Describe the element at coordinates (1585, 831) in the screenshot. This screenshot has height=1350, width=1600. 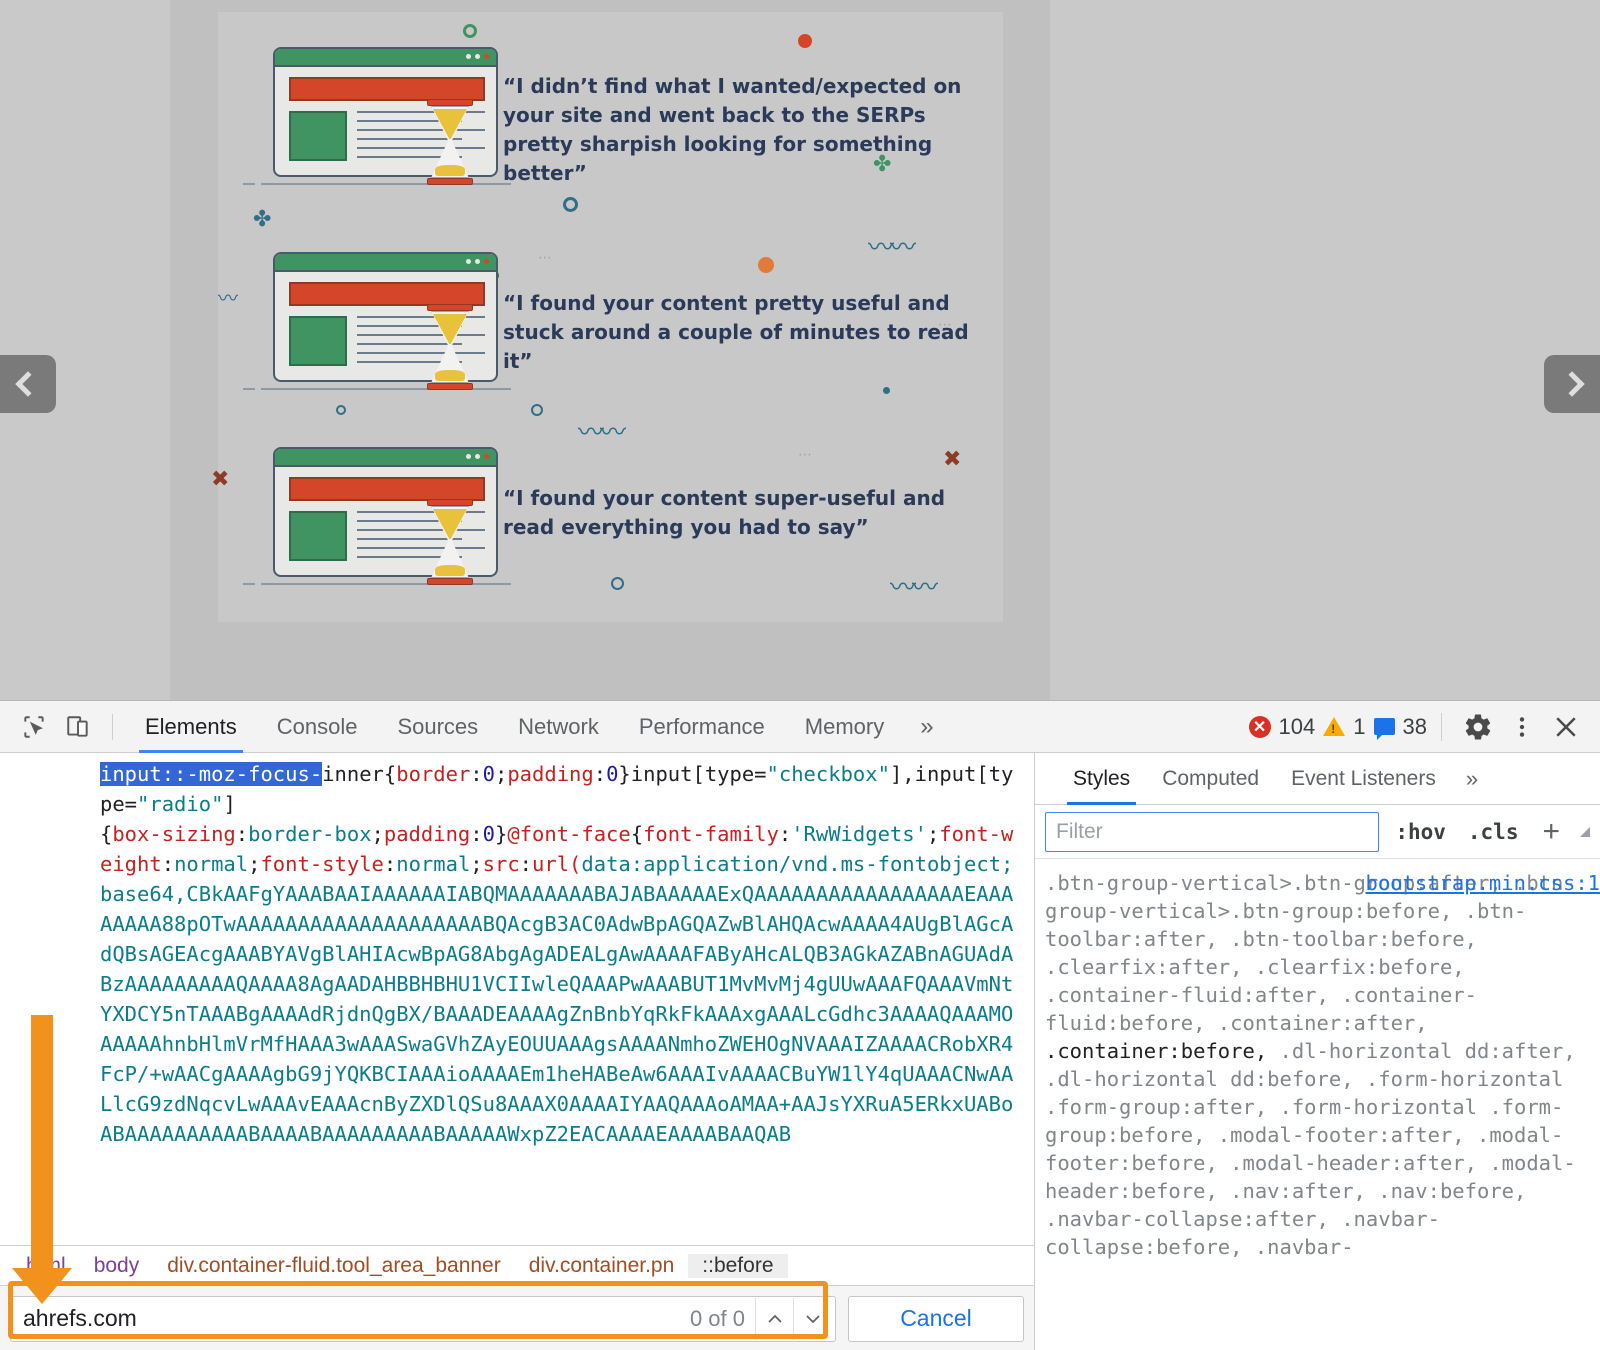
I see `resize-handle-icon` at that location.